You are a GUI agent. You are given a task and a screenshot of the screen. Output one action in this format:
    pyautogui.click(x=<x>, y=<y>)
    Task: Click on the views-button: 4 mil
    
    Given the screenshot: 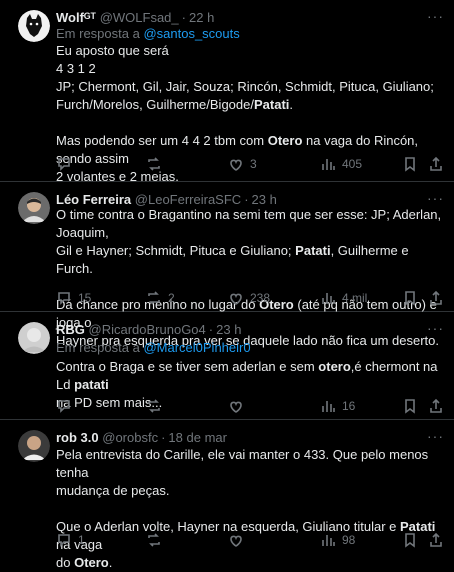 What is the action you would take?
    pyautogui.click(x=343, y=298)
    